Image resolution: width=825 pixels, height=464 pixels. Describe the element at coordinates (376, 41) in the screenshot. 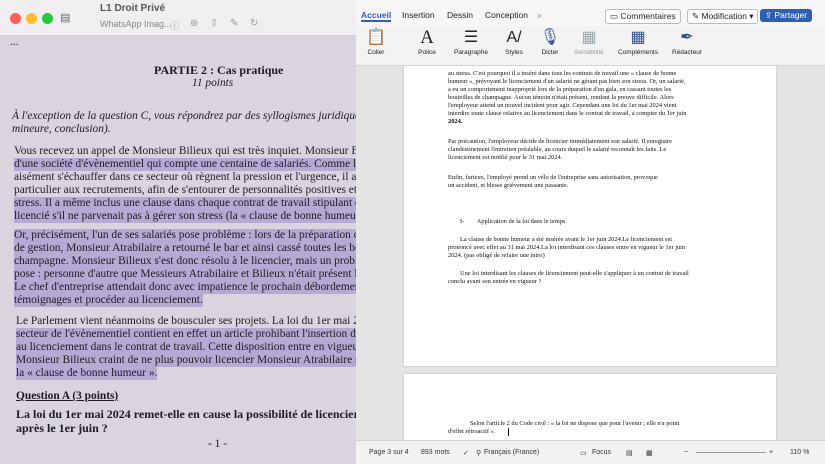

I see `paste-button: 📋 Coller` at that location.